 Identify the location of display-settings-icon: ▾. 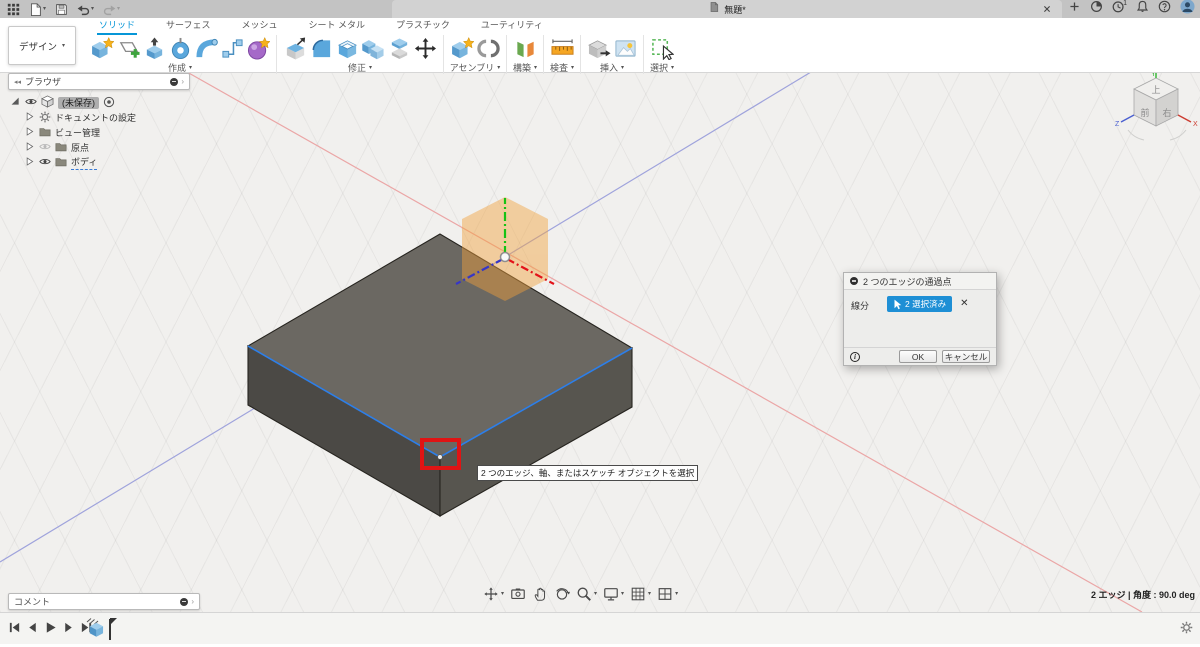
(613, 594).